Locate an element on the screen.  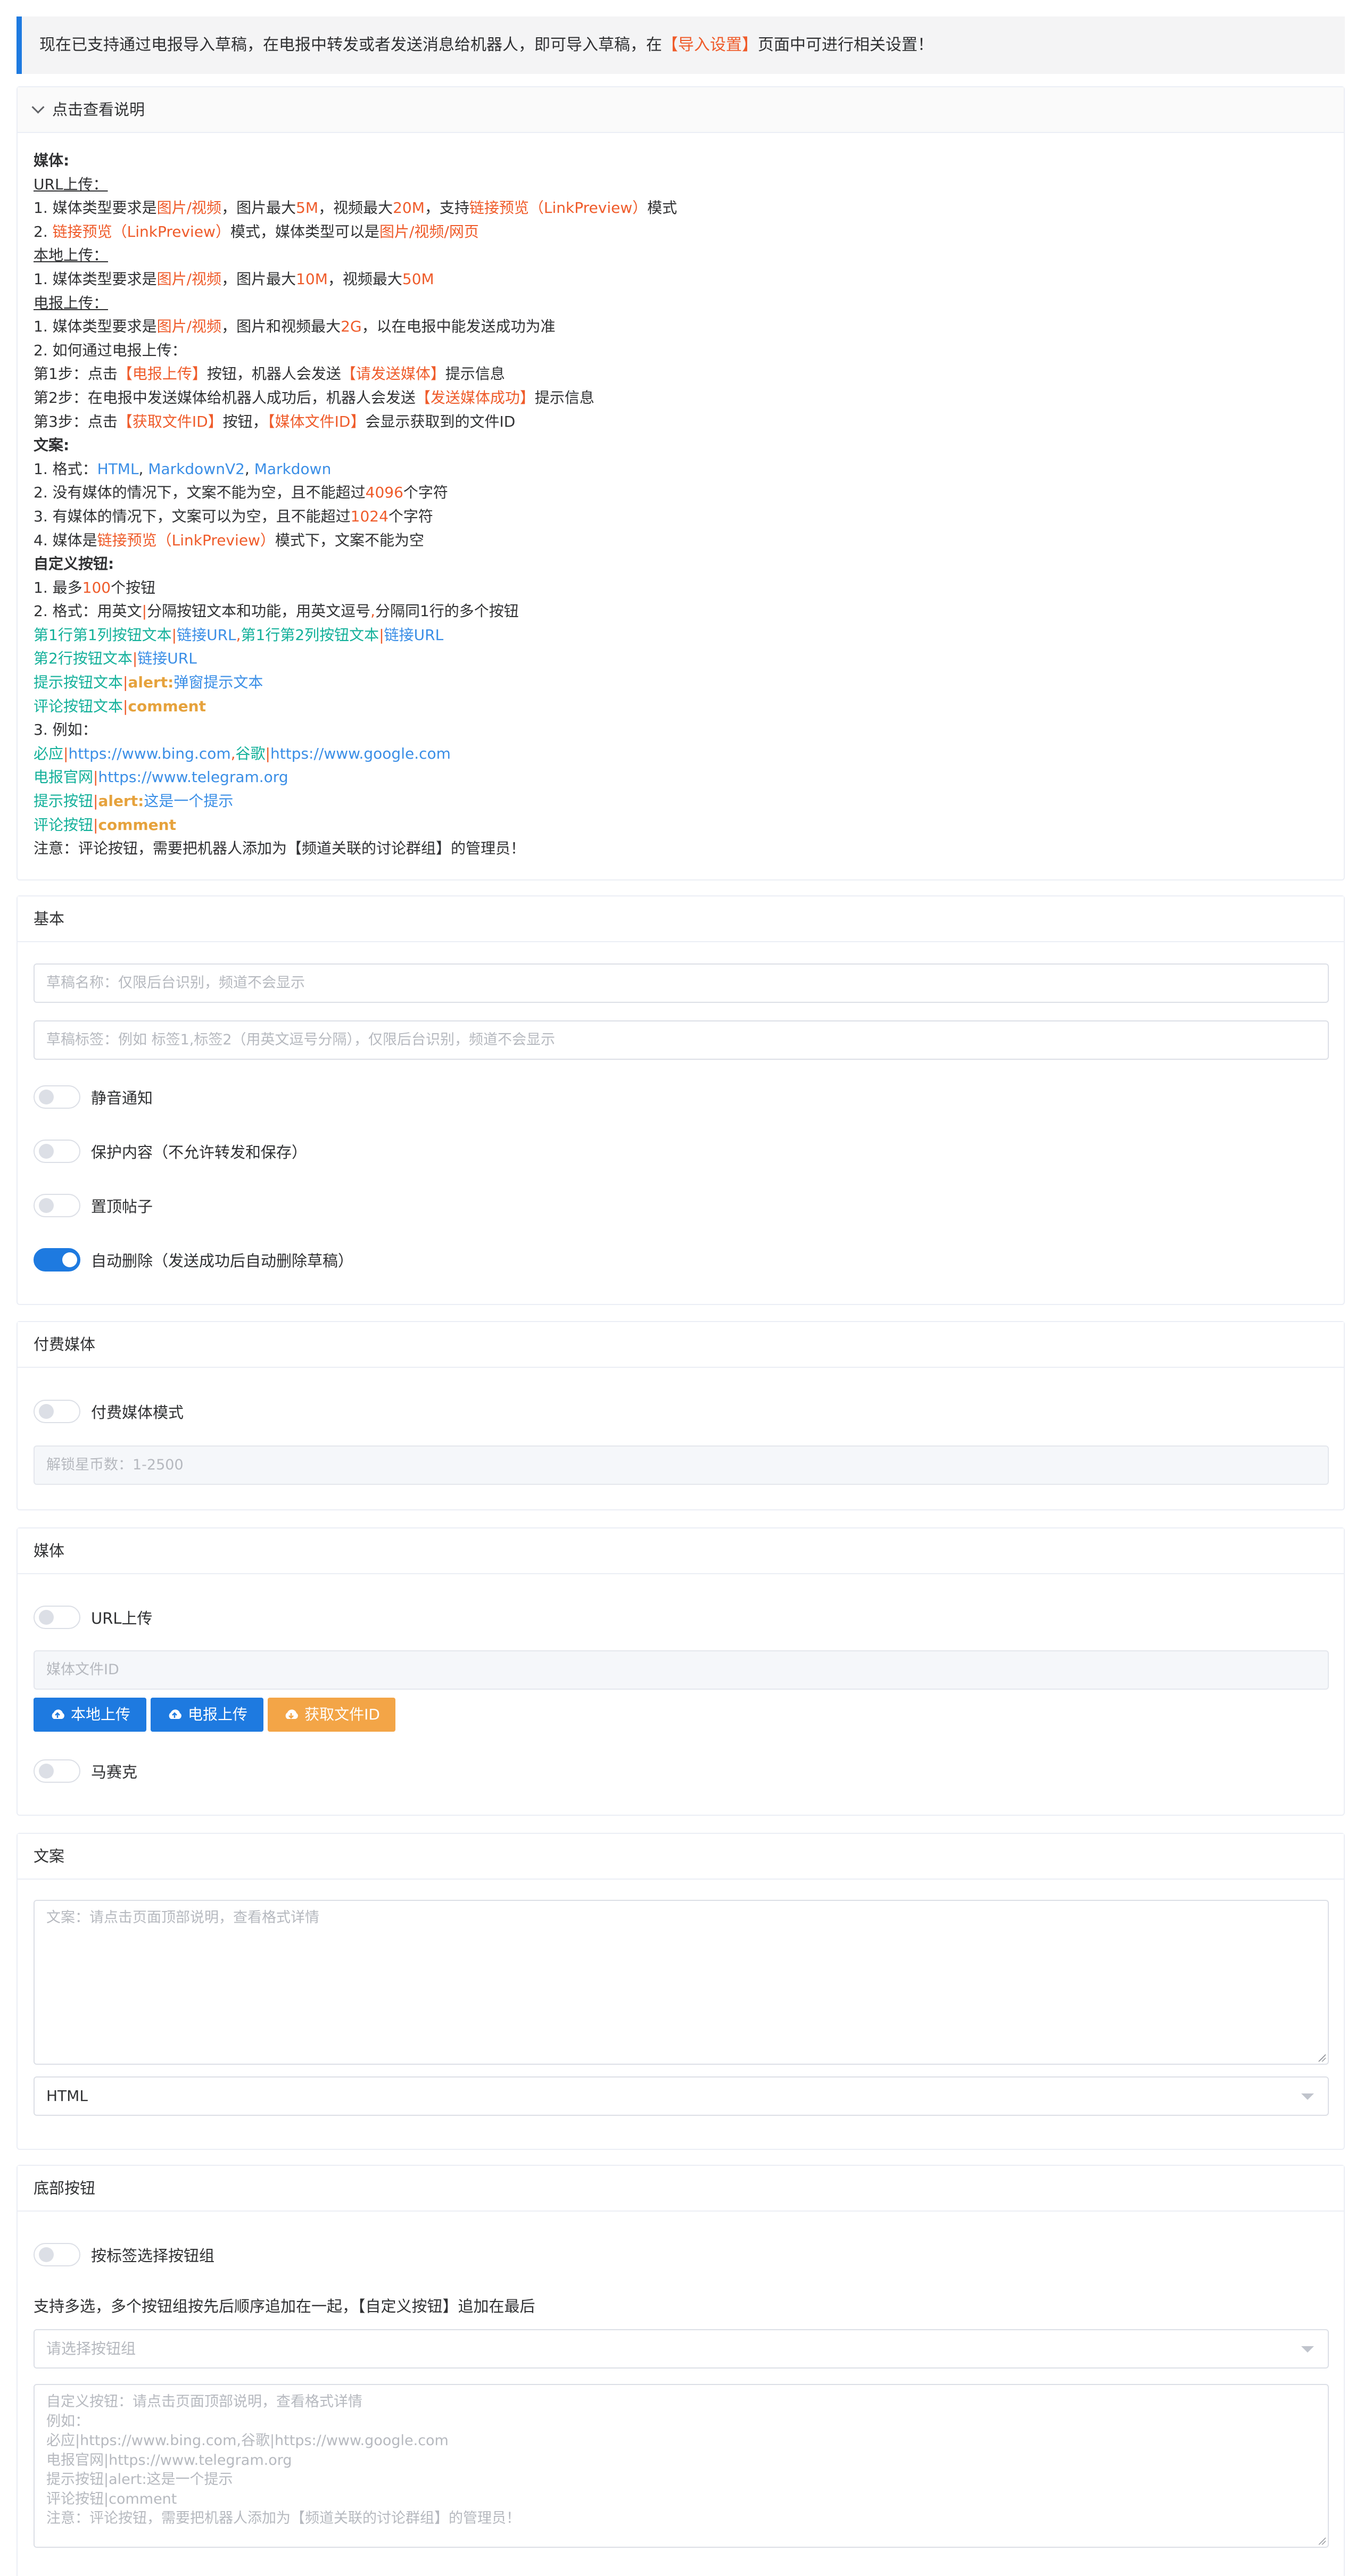
help-format-line-1: 第1行第1列按钮文本|链接URL,第1行第2列按钮文本|链接URL is located at coordinates (239, 635).